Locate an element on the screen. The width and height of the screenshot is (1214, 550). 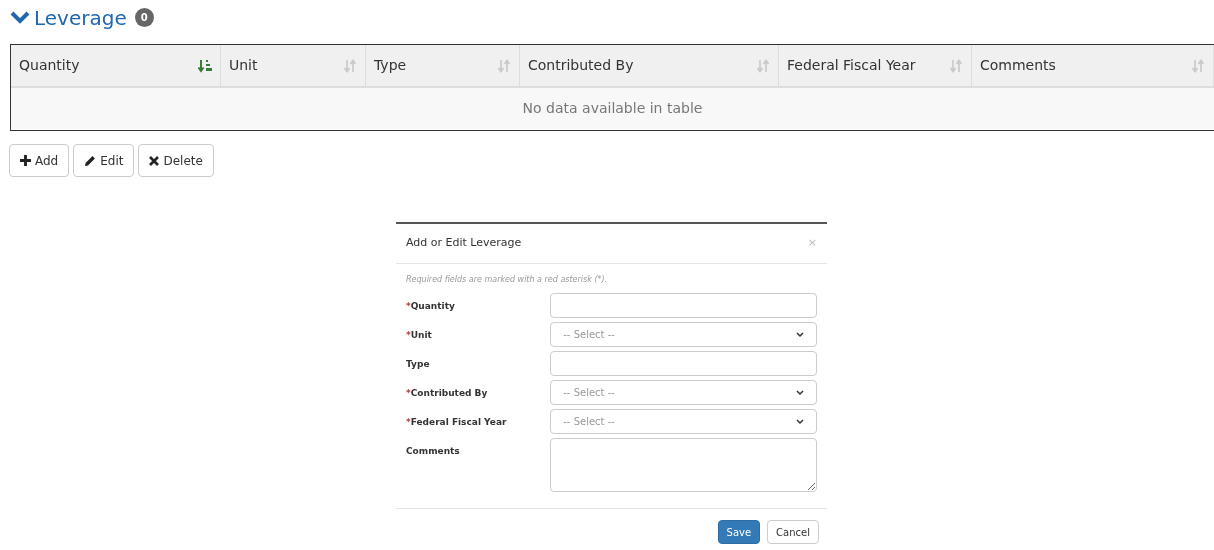
field-label: Comments is located at coordinates (433, 451).